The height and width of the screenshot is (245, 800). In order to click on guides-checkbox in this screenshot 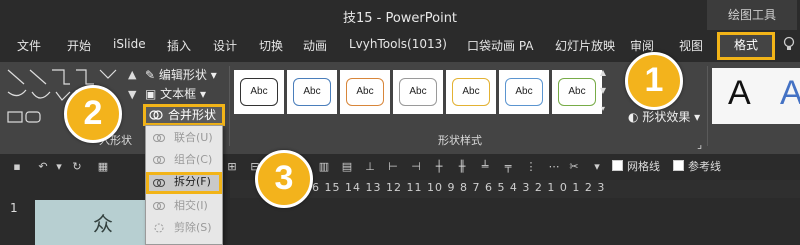, I will do `click(678, 165)`.